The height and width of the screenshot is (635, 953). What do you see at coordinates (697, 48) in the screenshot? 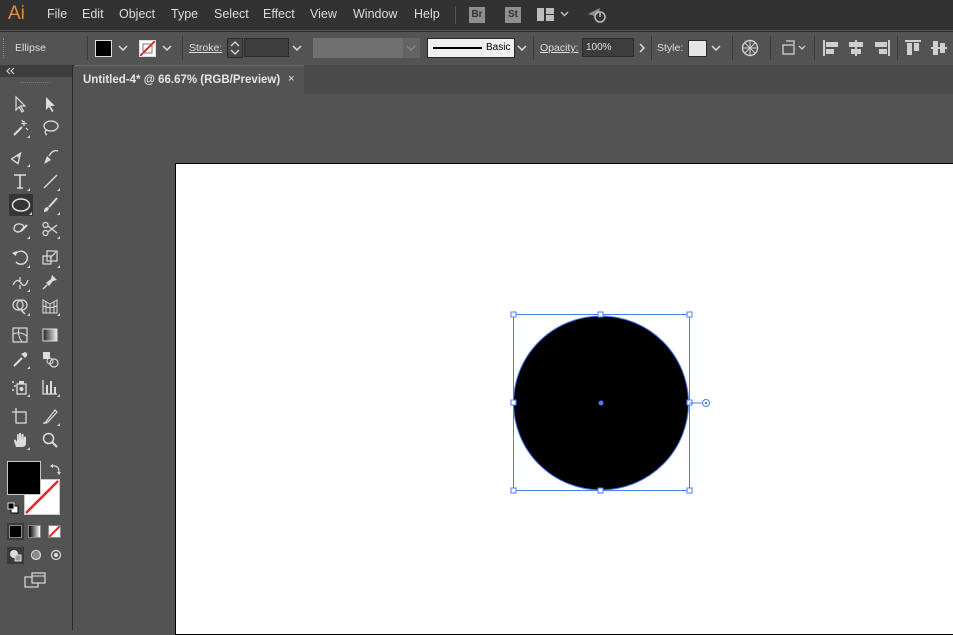
I see `graphic-style-swatch` at bounding box center [697, 48].